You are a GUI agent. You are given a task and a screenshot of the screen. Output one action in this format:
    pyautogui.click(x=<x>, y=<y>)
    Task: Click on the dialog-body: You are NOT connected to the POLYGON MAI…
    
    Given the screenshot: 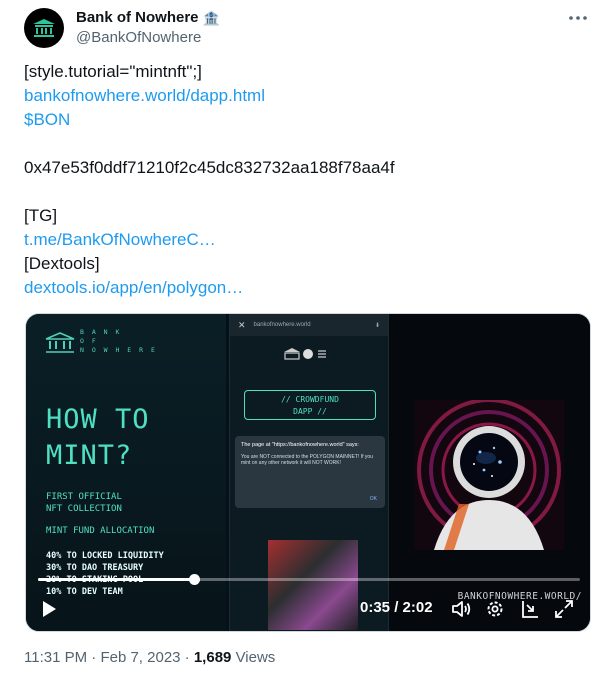 What is the action you would take?
    pyautogui.click(x=307, y=460)
    